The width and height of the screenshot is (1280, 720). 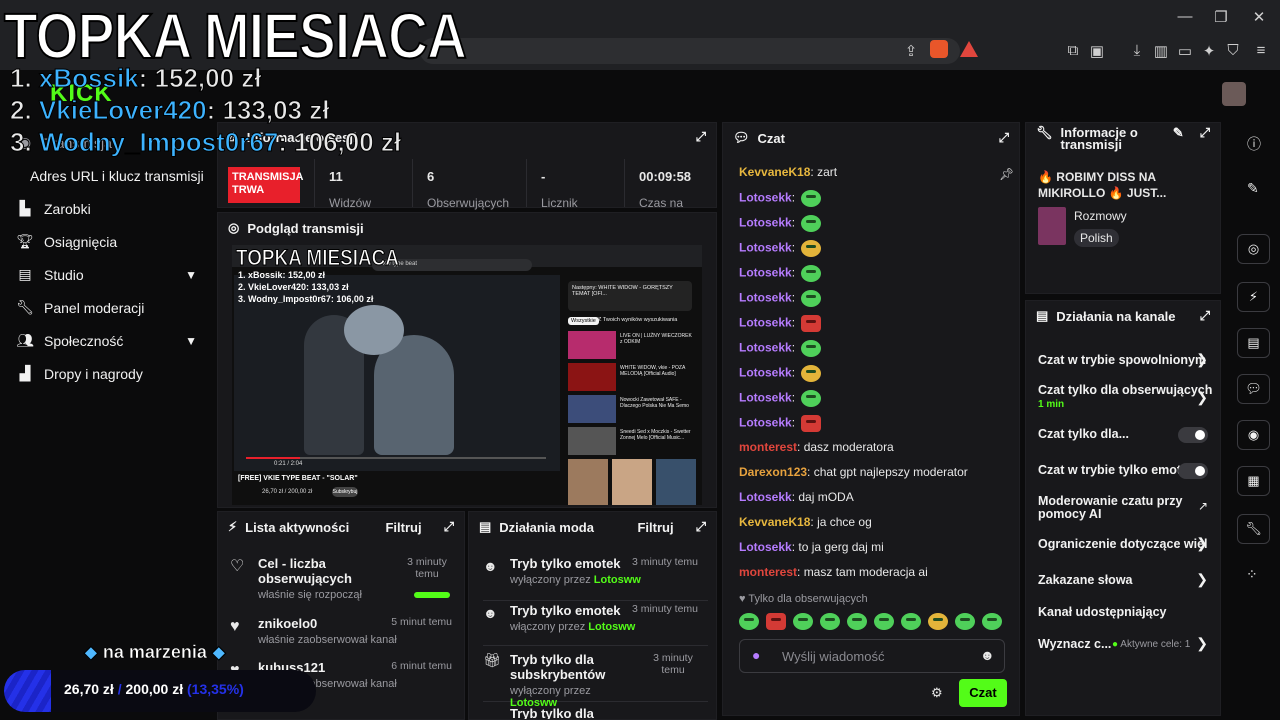 I want to click on address-bar, so click(x=690, y=51).